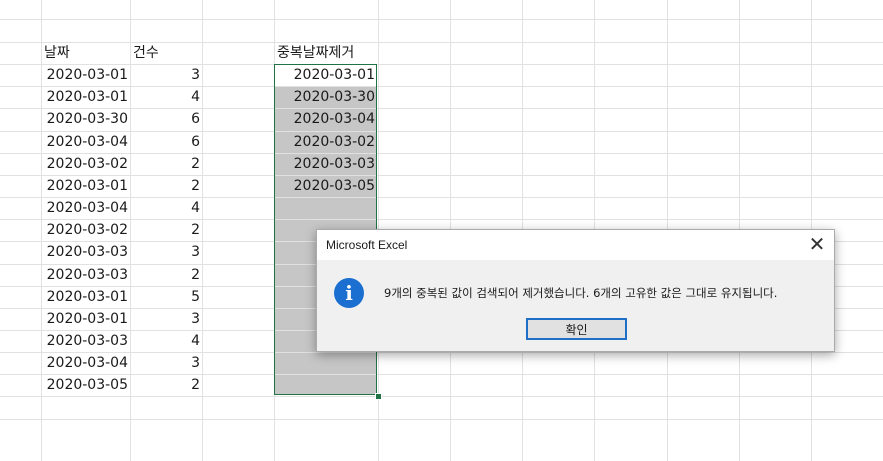 This screenshot has width=883, height=461. What do you see at coordinates (84, 53) in the screenshot?
I see `header-date: 날짜` at bounding box center [84, 53].